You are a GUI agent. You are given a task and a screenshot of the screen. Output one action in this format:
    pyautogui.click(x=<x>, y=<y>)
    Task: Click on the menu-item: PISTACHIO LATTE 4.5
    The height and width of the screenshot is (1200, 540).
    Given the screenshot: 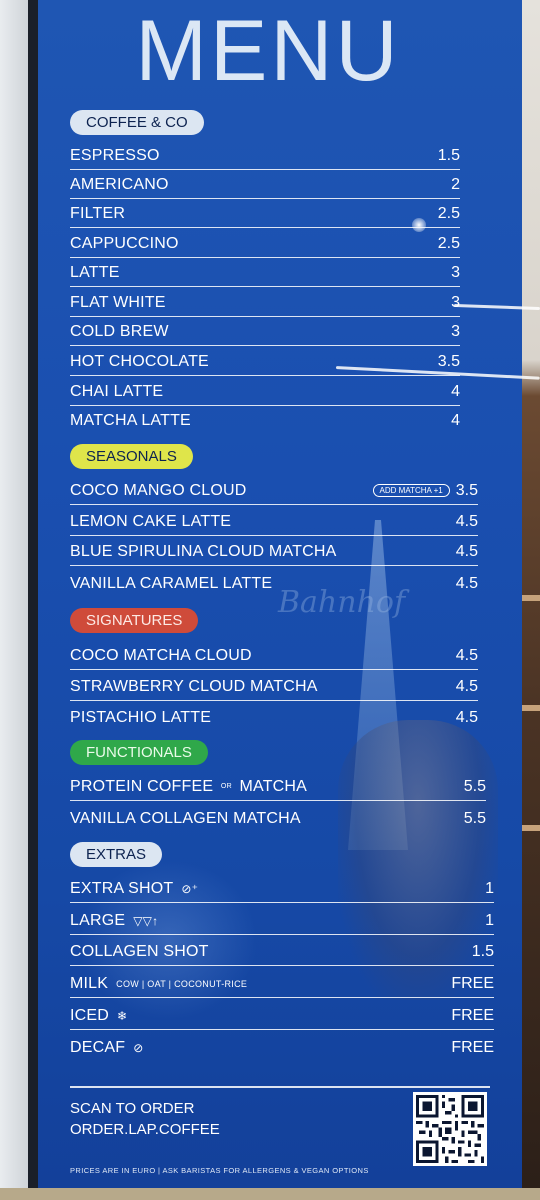 What is the action you would take?
    pyautogui.click(x=274, y=717)
    